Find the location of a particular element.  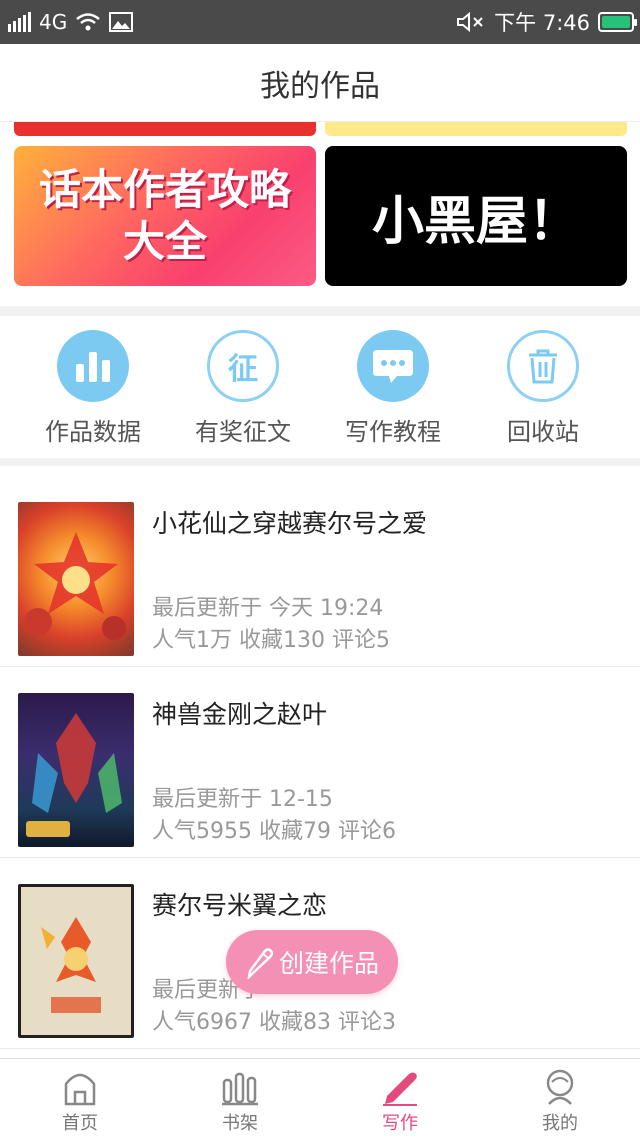

contest-glyph: 征 is located at coordinates (243, 369).